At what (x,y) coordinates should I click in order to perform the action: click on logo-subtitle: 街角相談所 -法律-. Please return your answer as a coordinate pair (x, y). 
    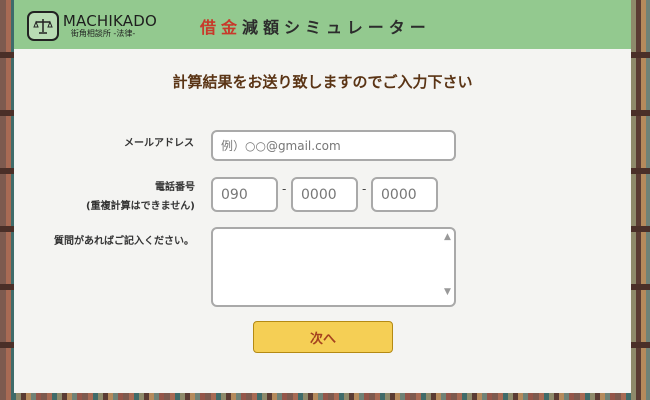
    Looking at the image, I should click on (103, 33).